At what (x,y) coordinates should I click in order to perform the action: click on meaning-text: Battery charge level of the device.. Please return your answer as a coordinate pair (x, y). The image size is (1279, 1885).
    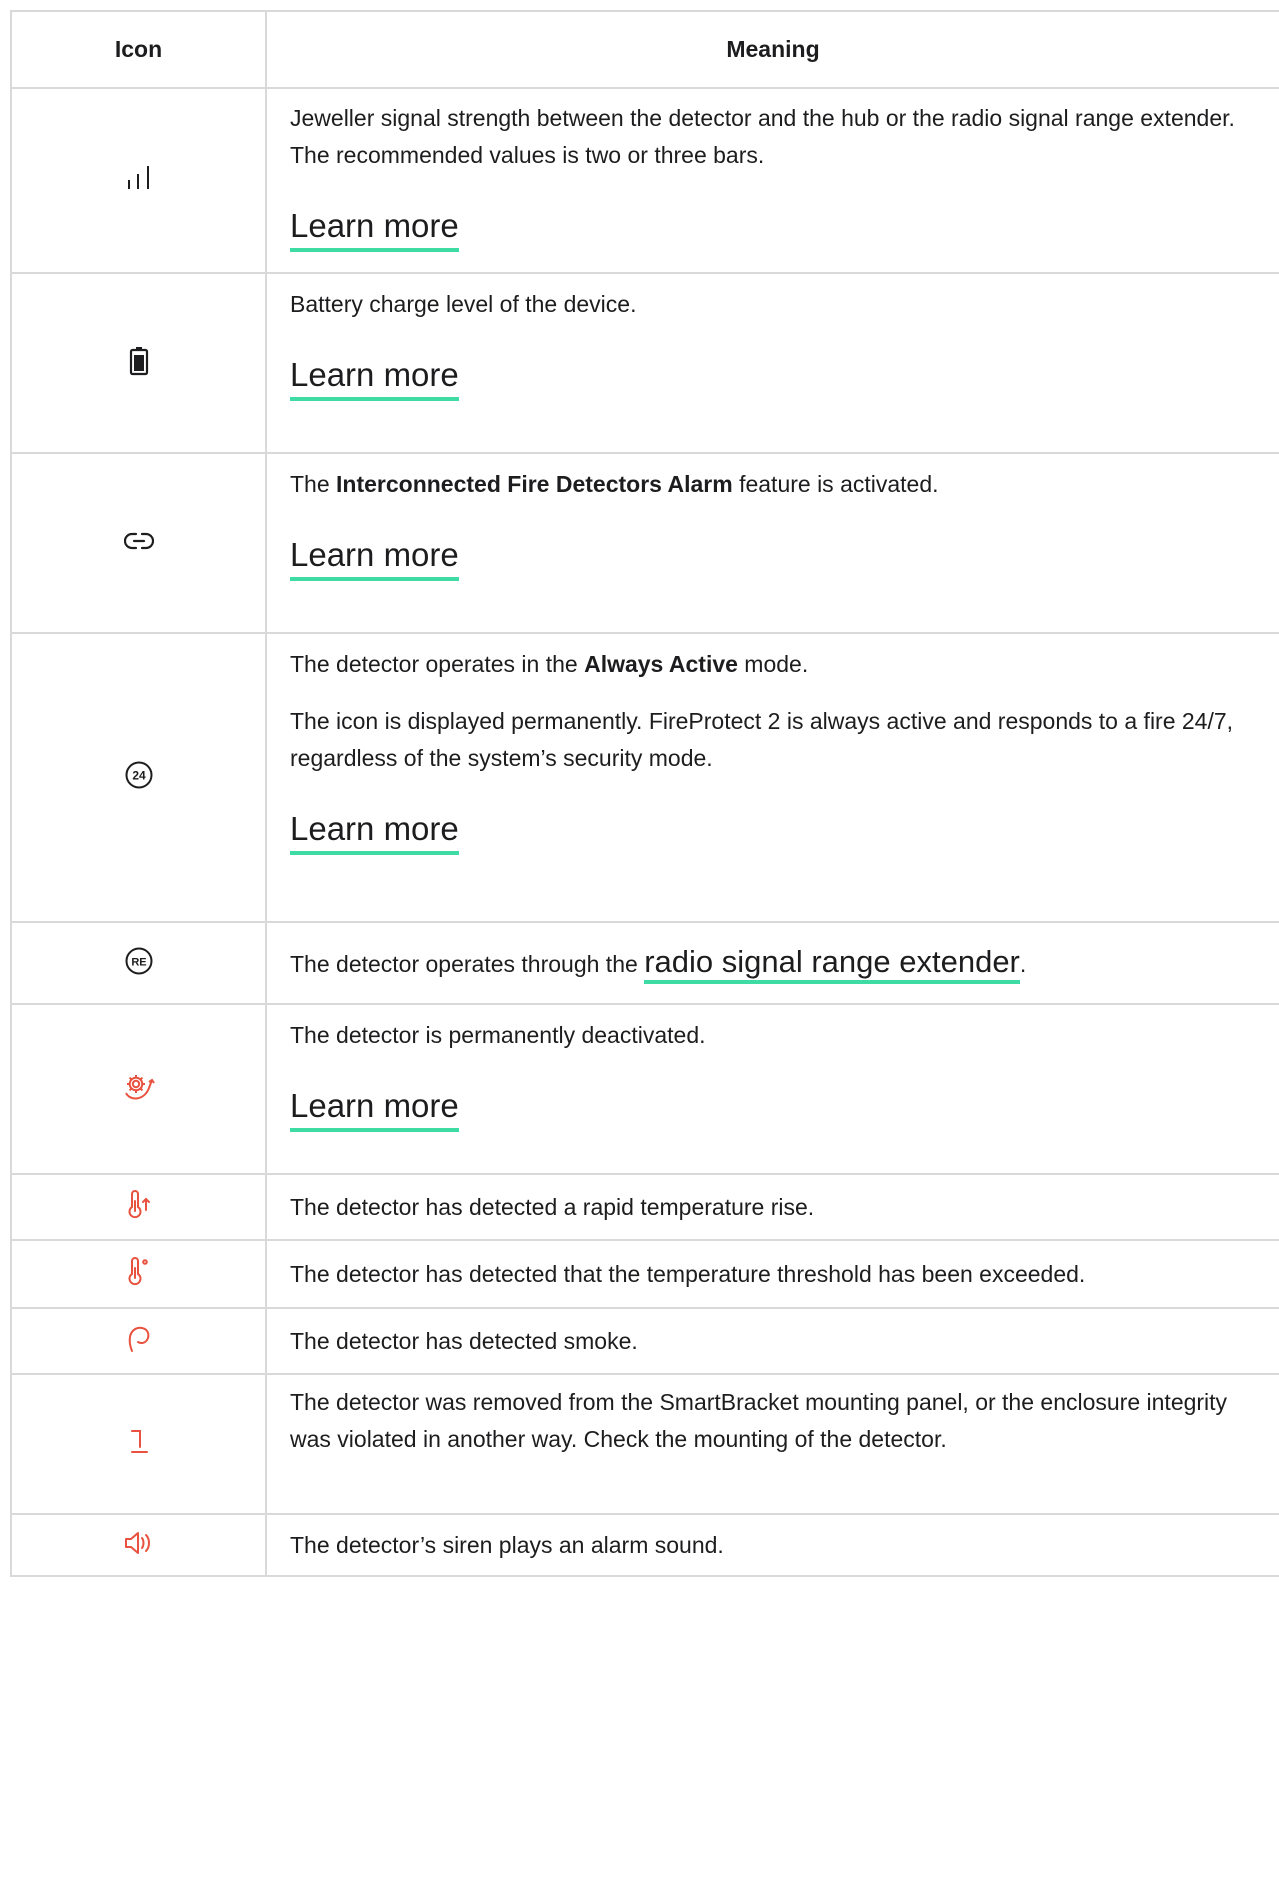
    Looking at the image, I should click on (463, 304).